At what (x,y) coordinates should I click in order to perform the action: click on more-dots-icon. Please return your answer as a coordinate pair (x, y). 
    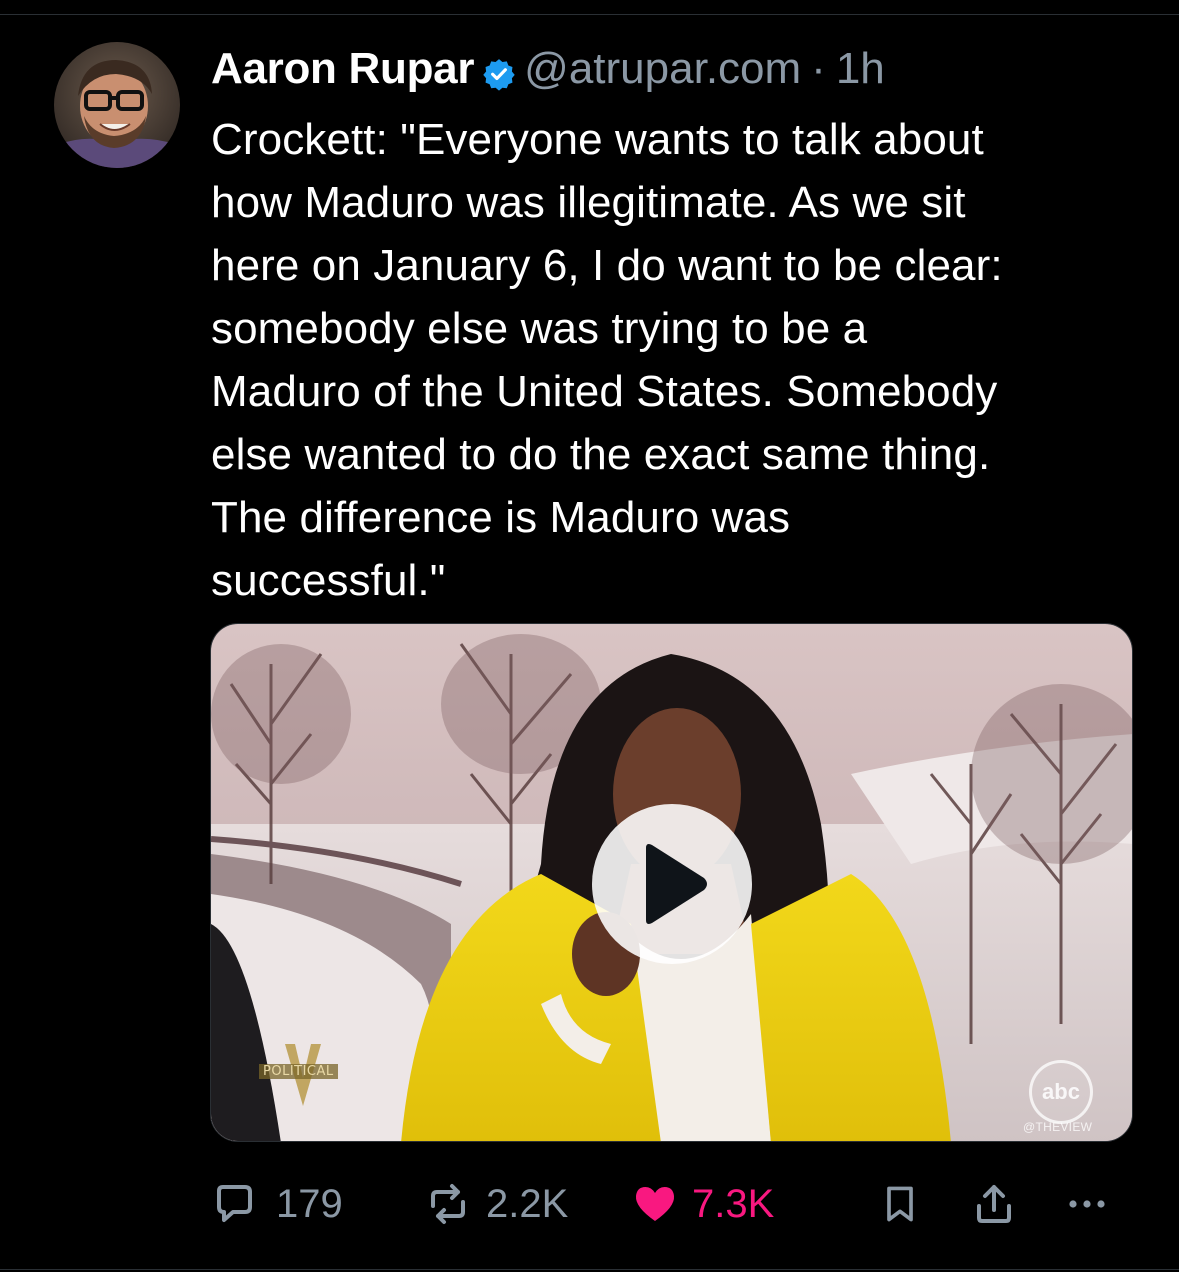
    Looking at the image, I should click on (1087, 1204).